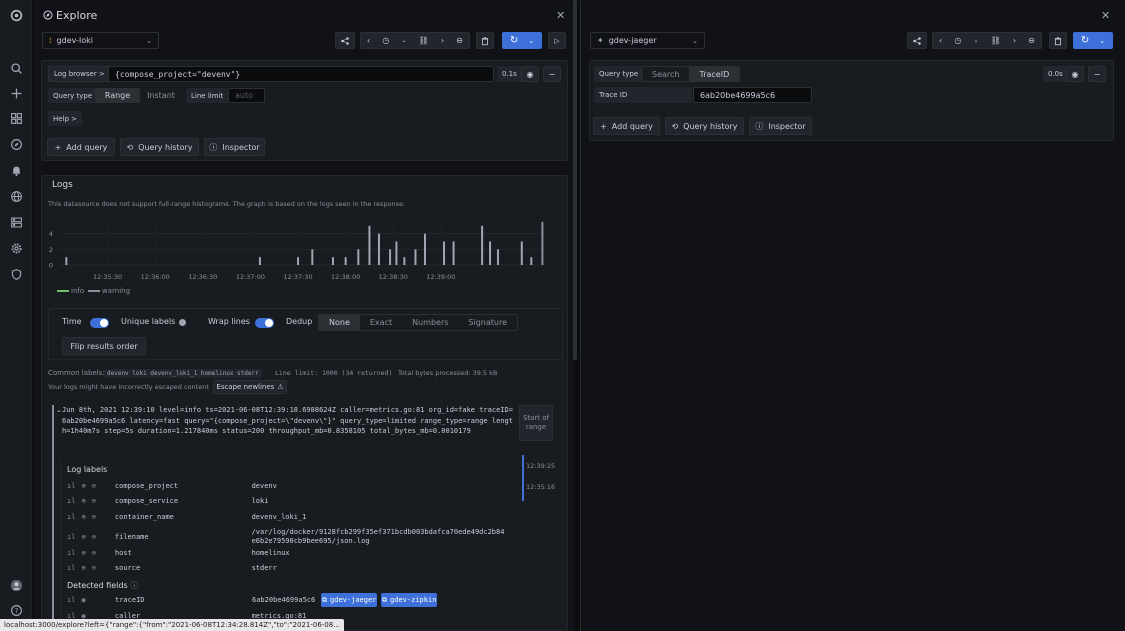  I want to click on dedup-exact: Exact, so click(381, 322).